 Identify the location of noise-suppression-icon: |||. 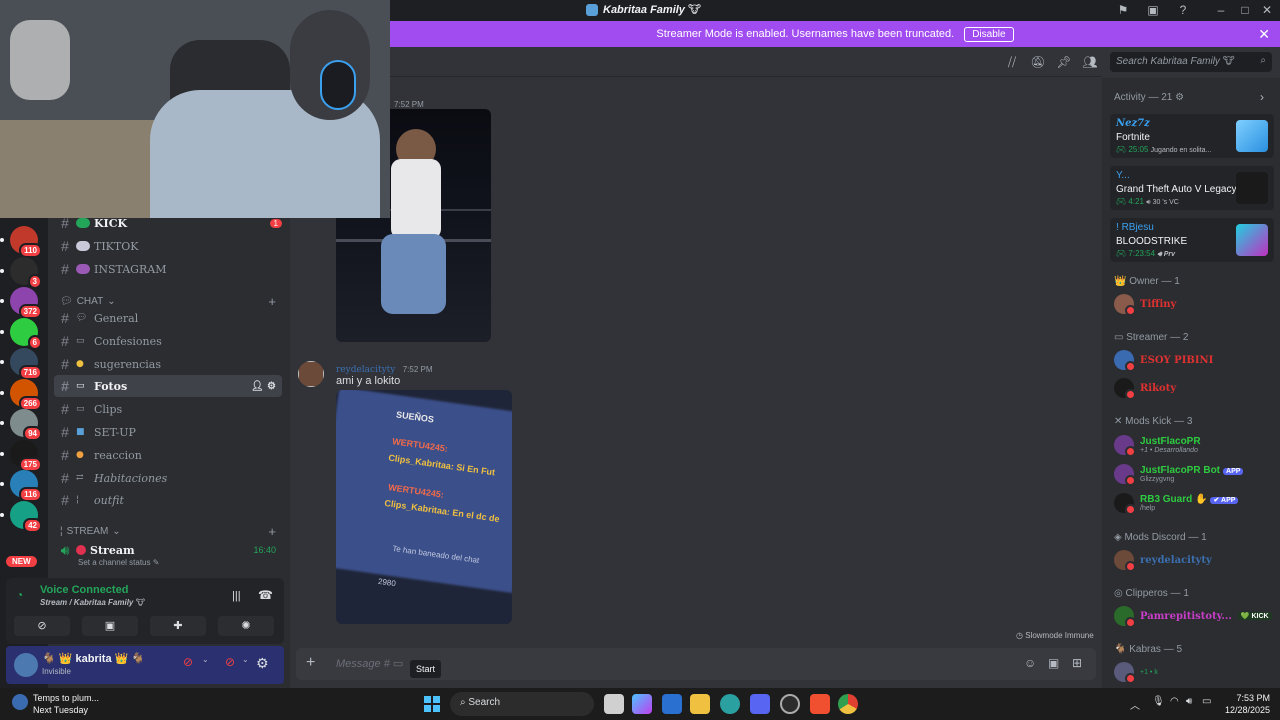
(236, 596).